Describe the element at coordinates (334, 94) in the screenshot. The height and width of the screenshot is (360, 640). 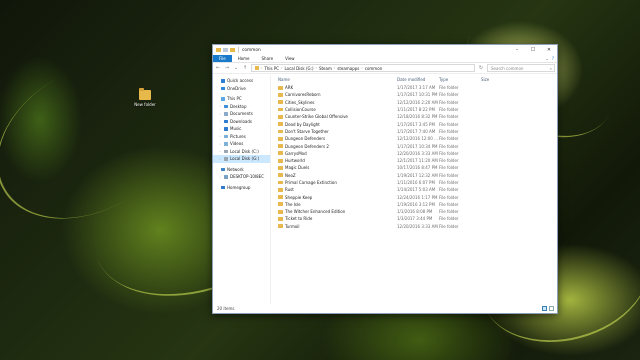
I see `file-name-cell: CarnivoresReborn` at that location.